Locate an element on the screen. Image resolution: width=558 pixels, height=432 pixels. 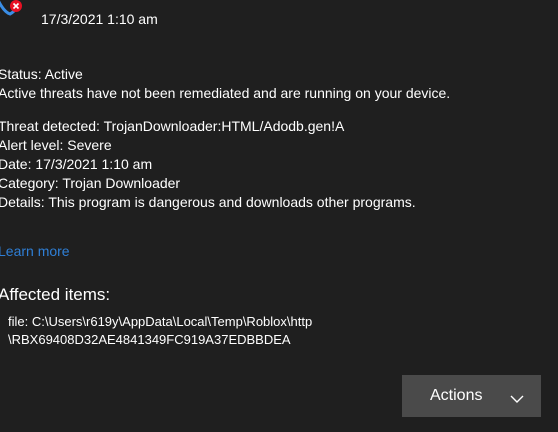
actions-button: Actions is located at coordinates (471, 396).